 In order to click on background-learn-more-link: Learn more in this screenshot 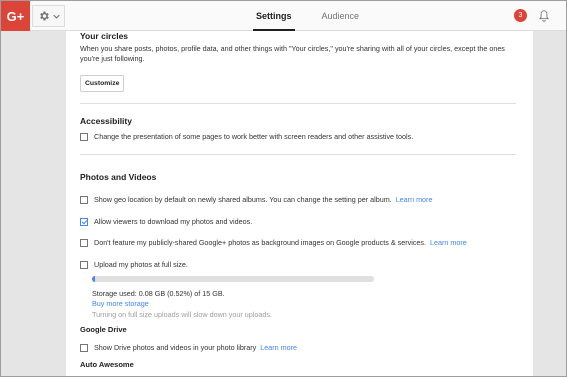, I will do `click(448, 242)`.